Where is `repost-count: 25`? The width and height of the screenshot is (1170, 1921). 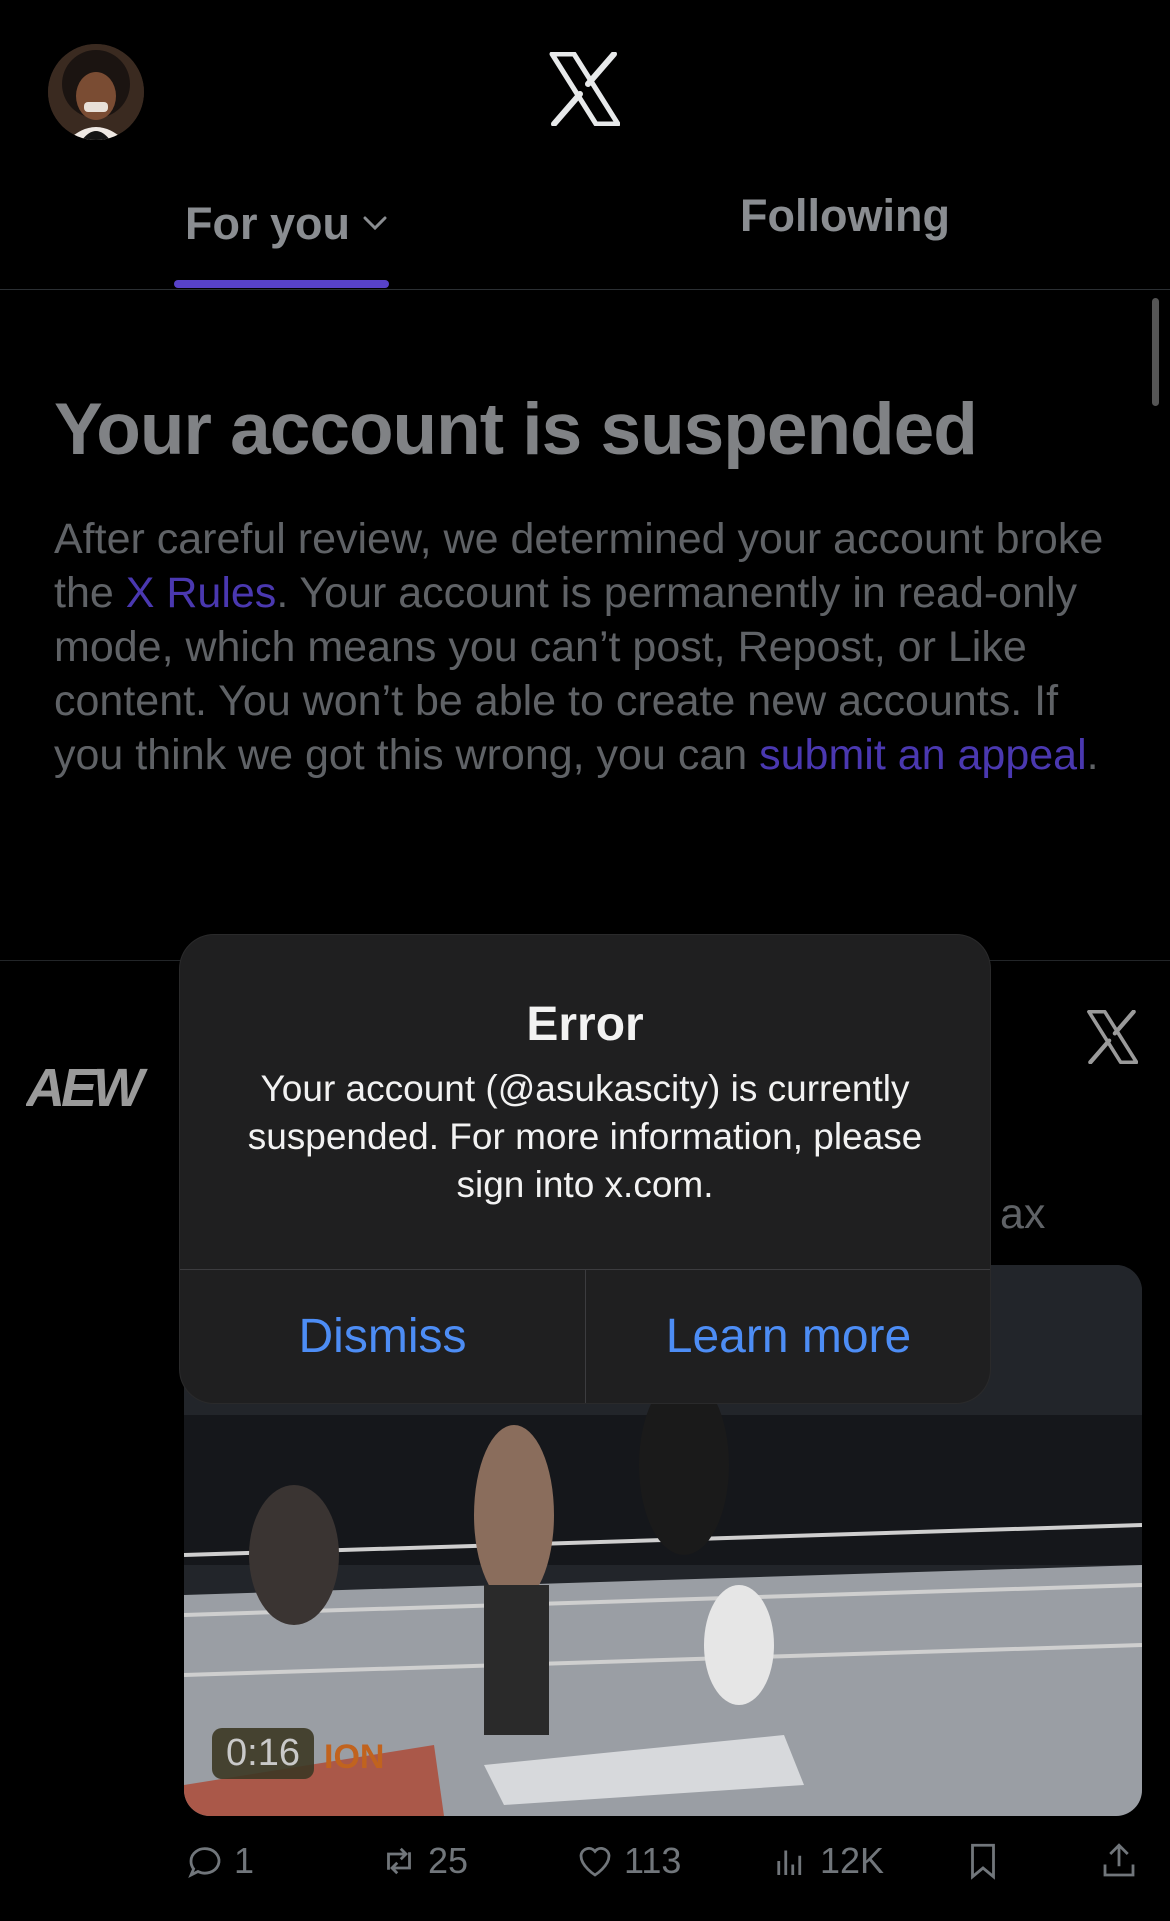 repost-count: 25 is located at coordinates (448, 1860).